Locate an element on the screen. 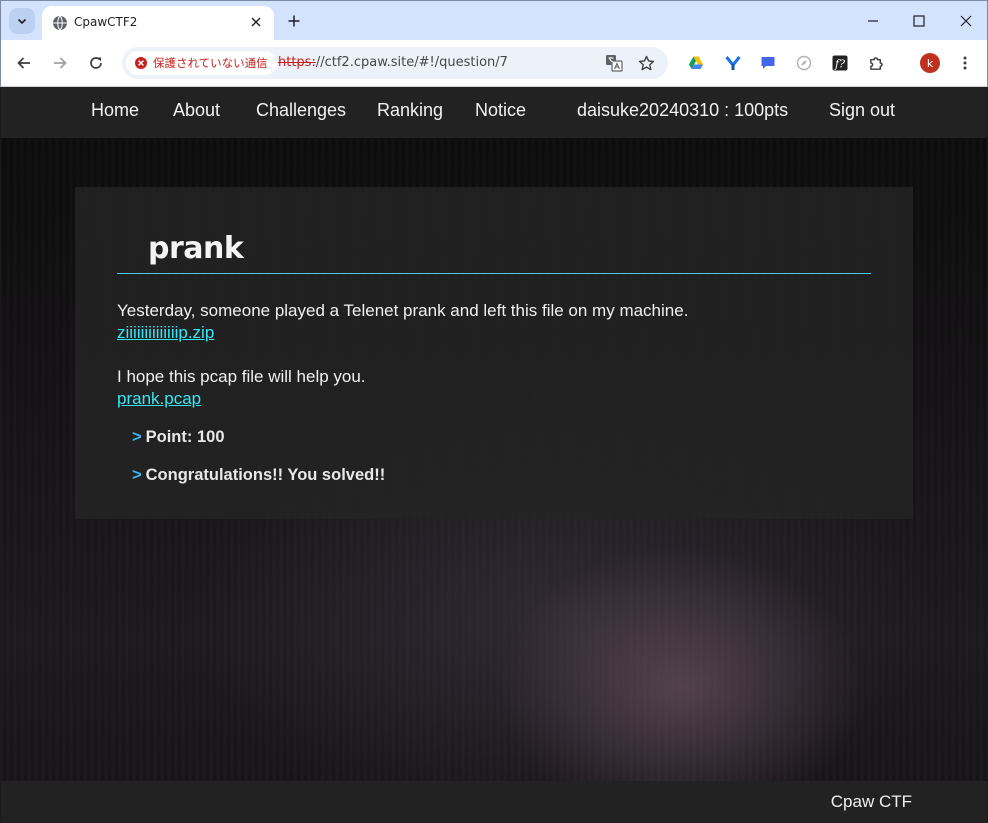  nav-challenges-link: Challenges is located at coordinates (301, 110).